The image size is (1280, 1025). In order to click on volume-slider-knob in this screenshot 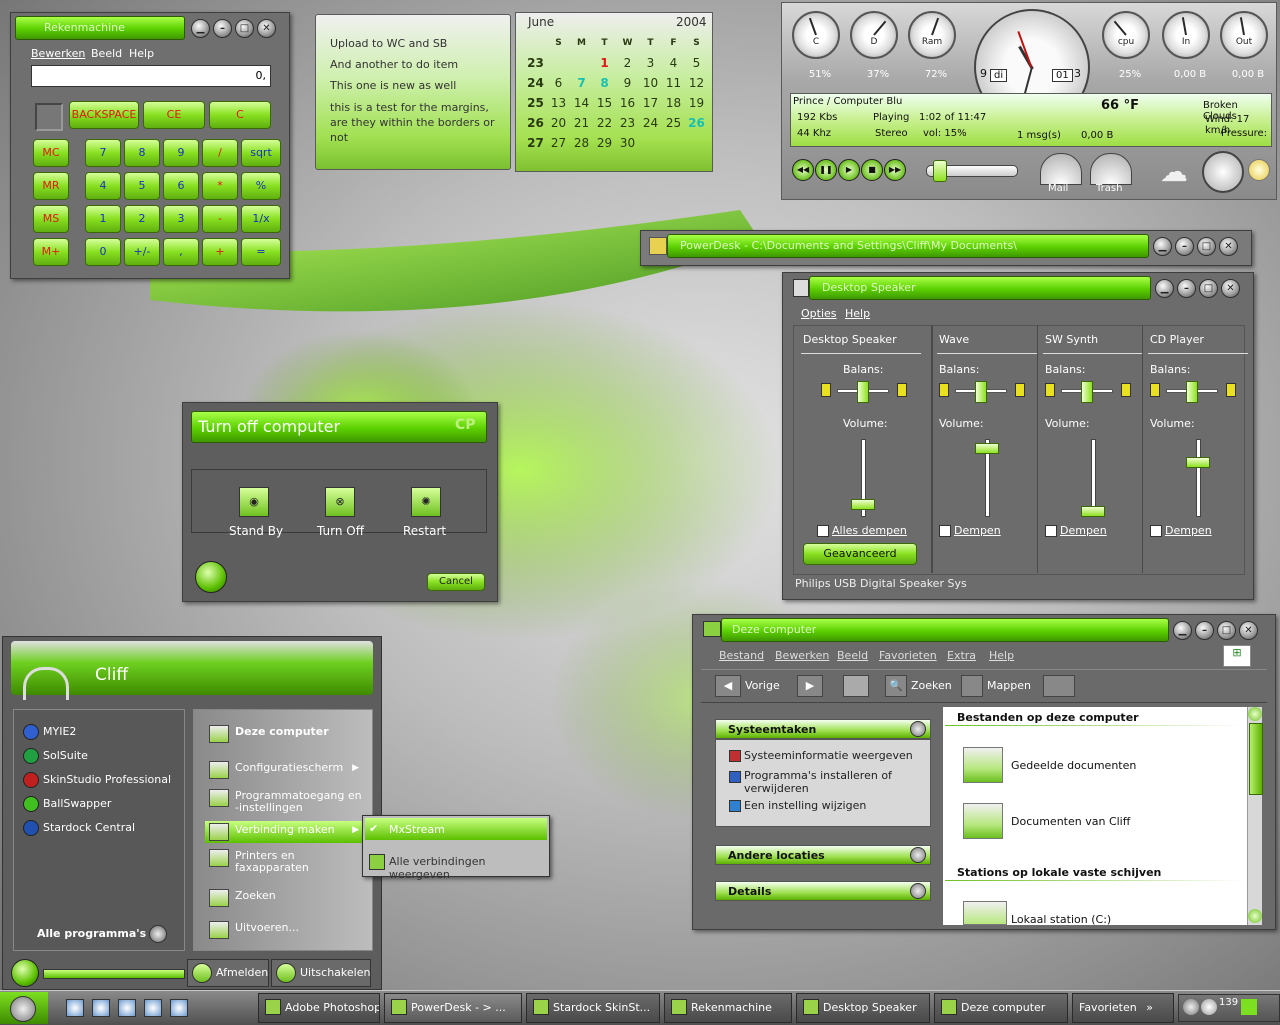, I will do `click(940, 171)`.